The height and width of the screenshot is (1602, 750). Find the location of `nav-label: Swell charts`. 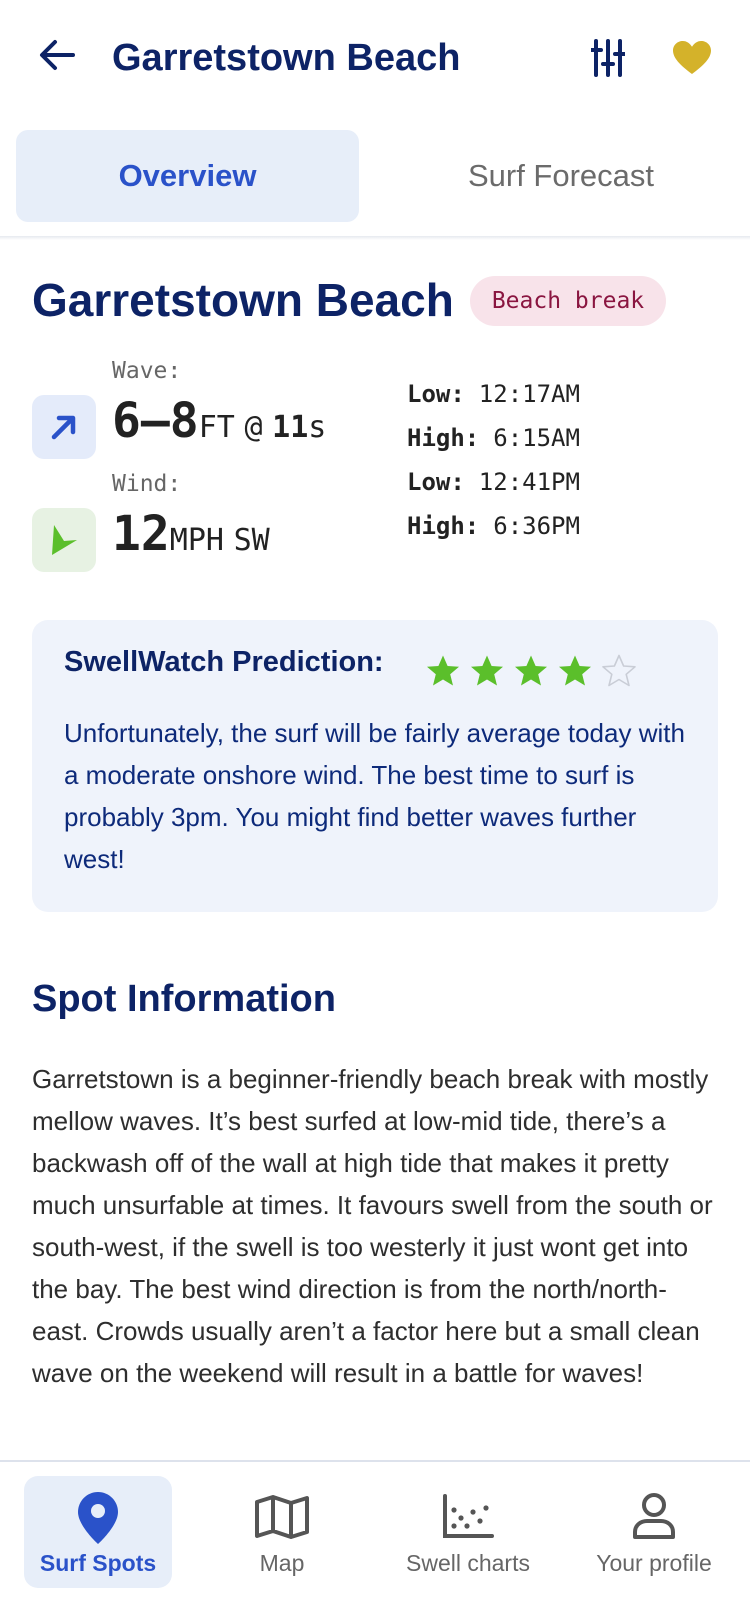

nav-label: Swell charts is located at coordinates (468, 1563).